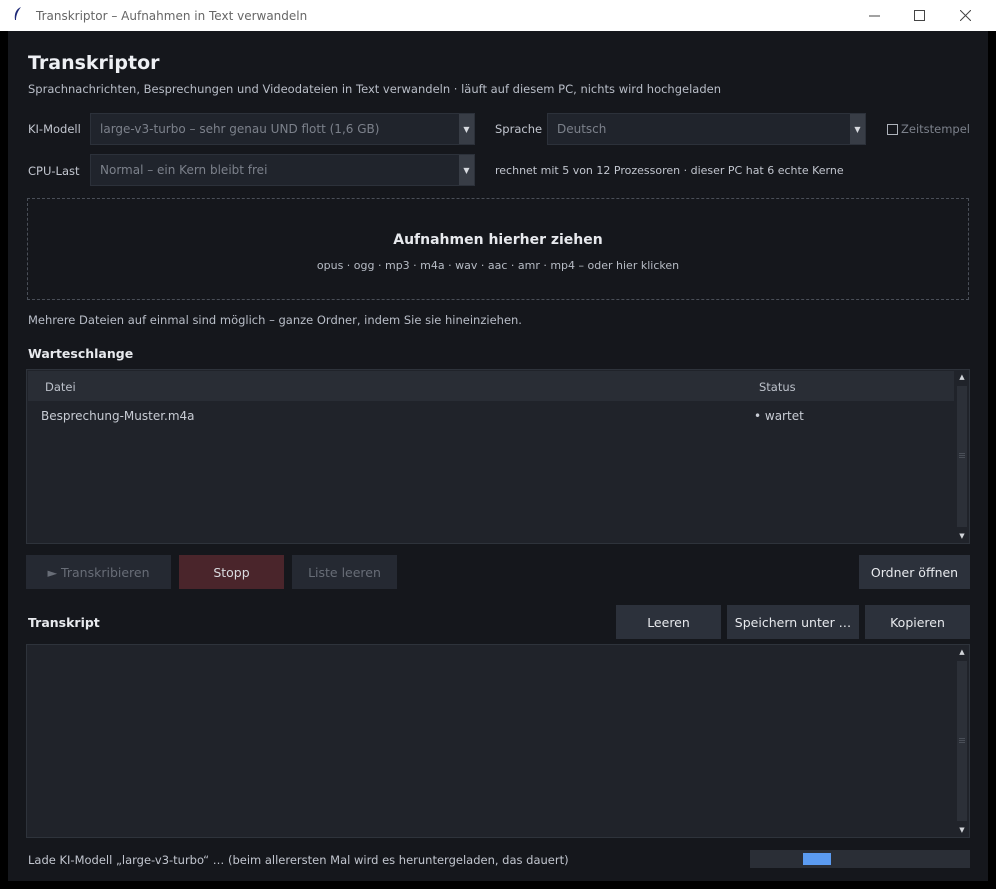 The width and height of the screenshot is (996, 889). I want to click on cpu-select: Normal – ein Kern bleibt frei ▼, so click(282, 170).